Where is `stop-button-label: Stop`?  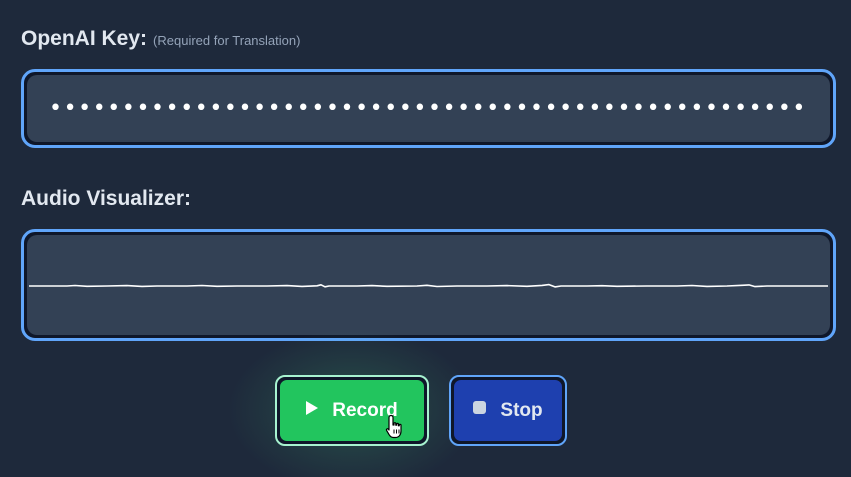
stop-button-label: Stop is located at coordinates (521, 410).